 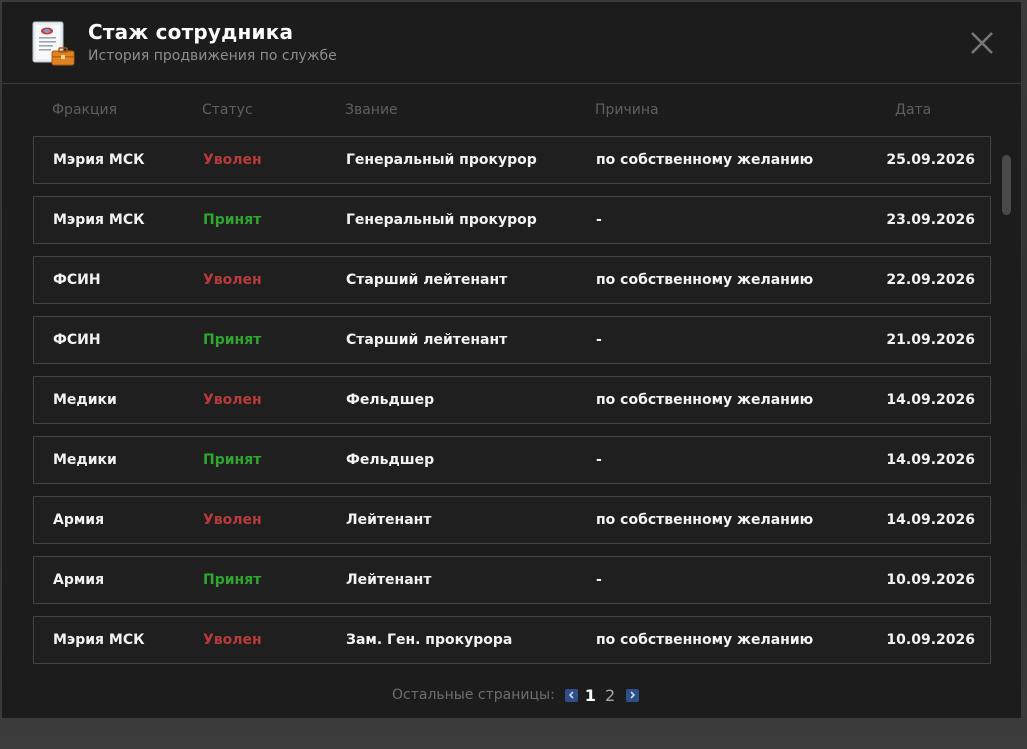 What do you see at coordinates (627, 110) in the screenshot?
I see `column-header-reason: Причина` at bounding box center [627, 110].